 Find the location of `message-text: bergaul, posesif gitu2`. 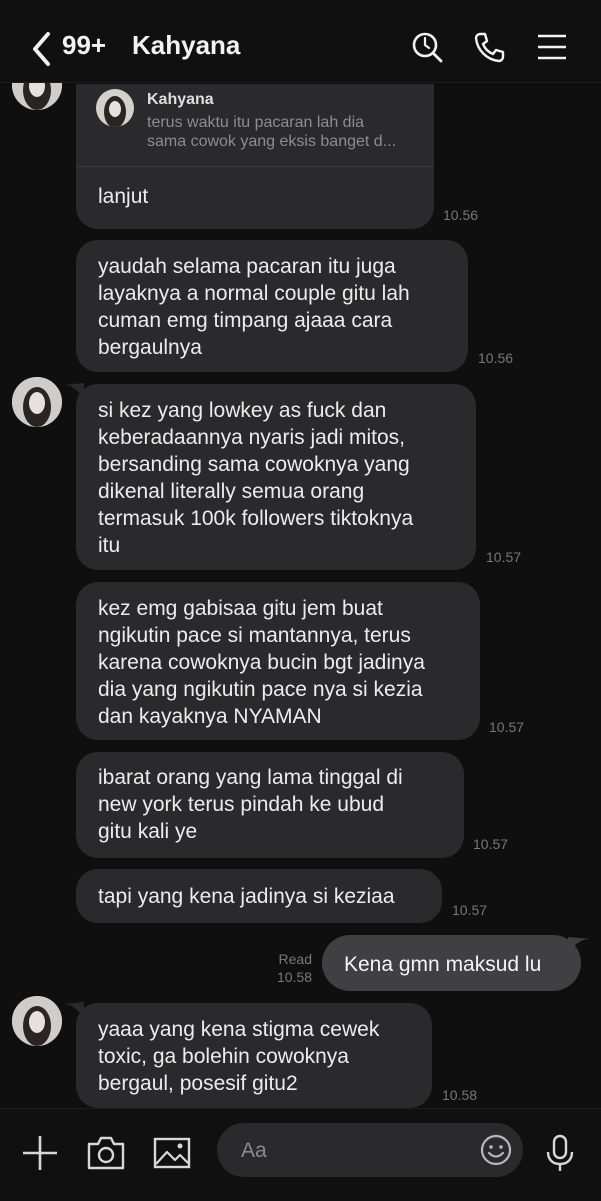

message-text: bergaul, posesif gitu2 is located at coordinates (198, 1083).